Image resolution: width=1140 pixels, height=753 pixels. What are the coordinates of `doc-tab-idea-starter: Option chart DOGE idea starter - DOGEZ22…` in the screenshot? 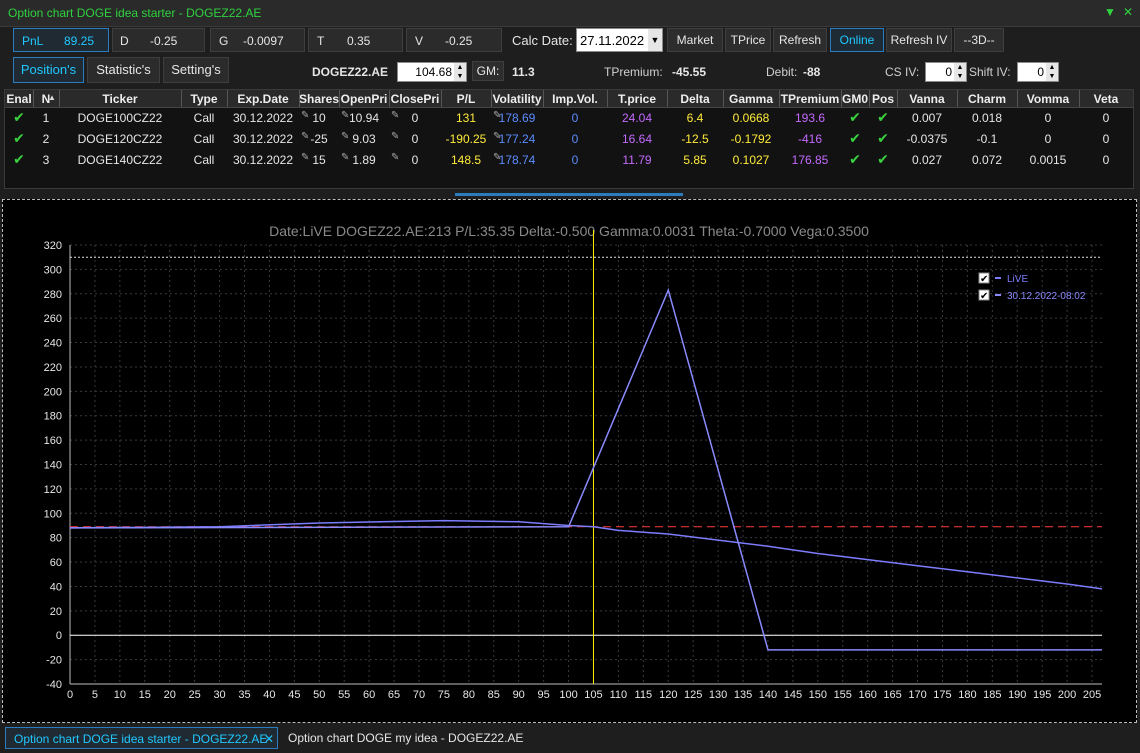 It's located at (141, 738).